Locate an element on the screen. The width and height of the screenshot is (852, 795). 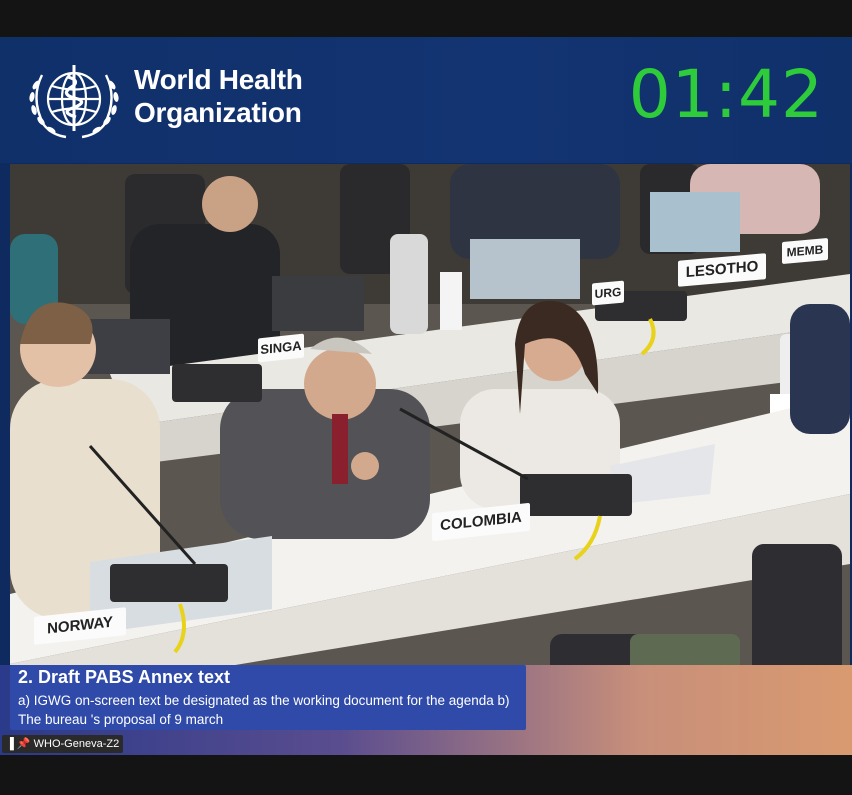
nameplate-singapore: SINGA is located at coordinates (281, 348).